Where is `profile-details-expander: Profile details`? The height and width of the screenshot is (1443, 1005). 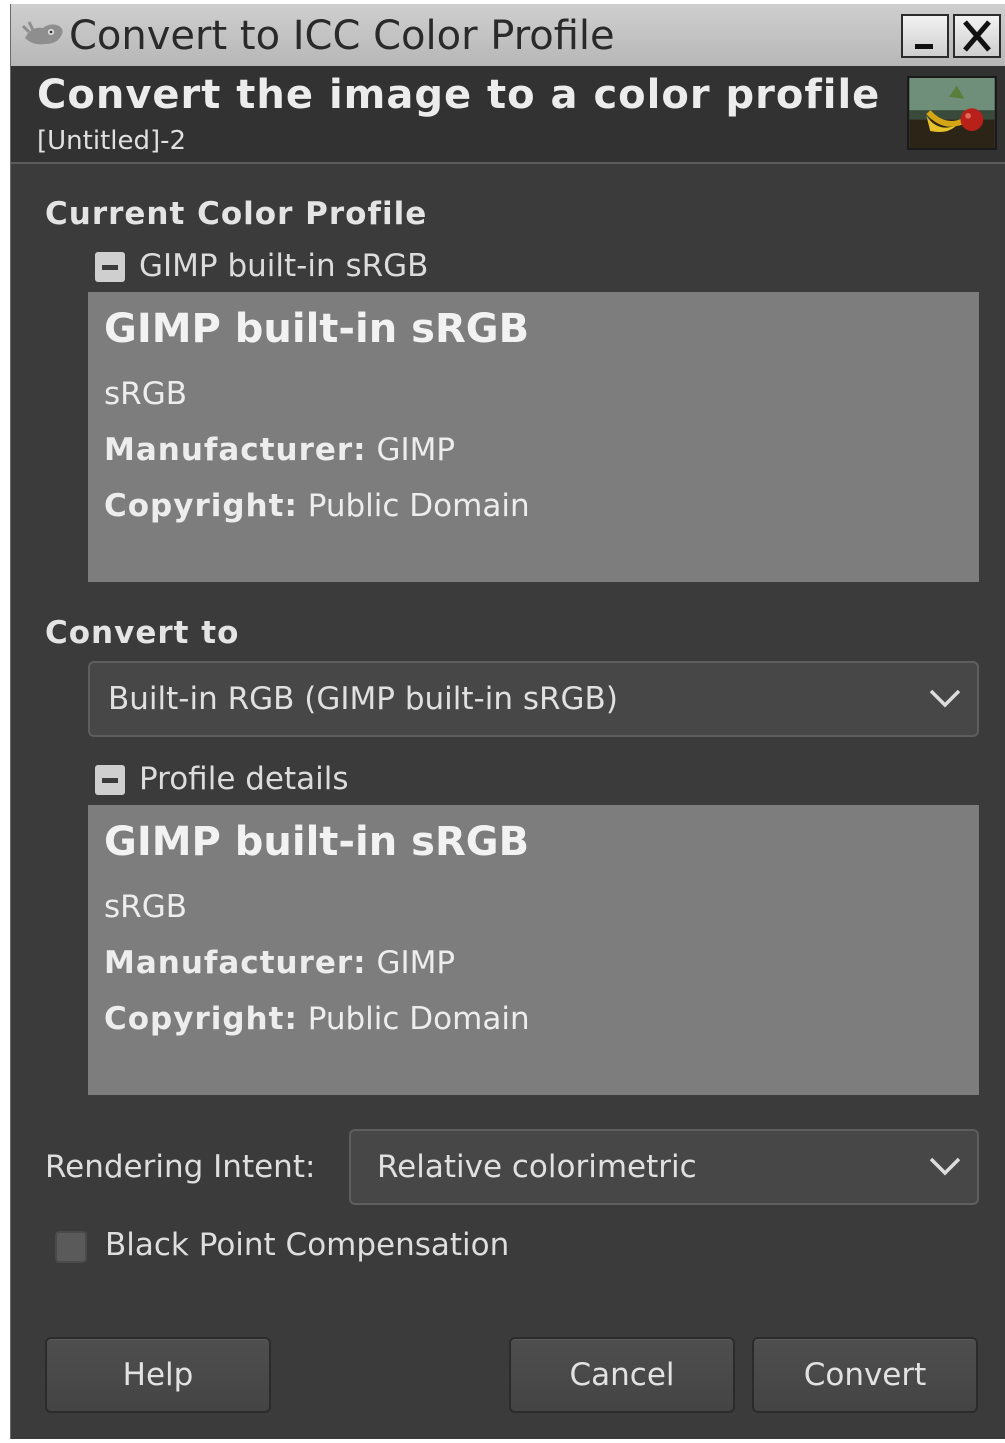
profile-details-expander: Profile details is located at coordinates (295, 779).